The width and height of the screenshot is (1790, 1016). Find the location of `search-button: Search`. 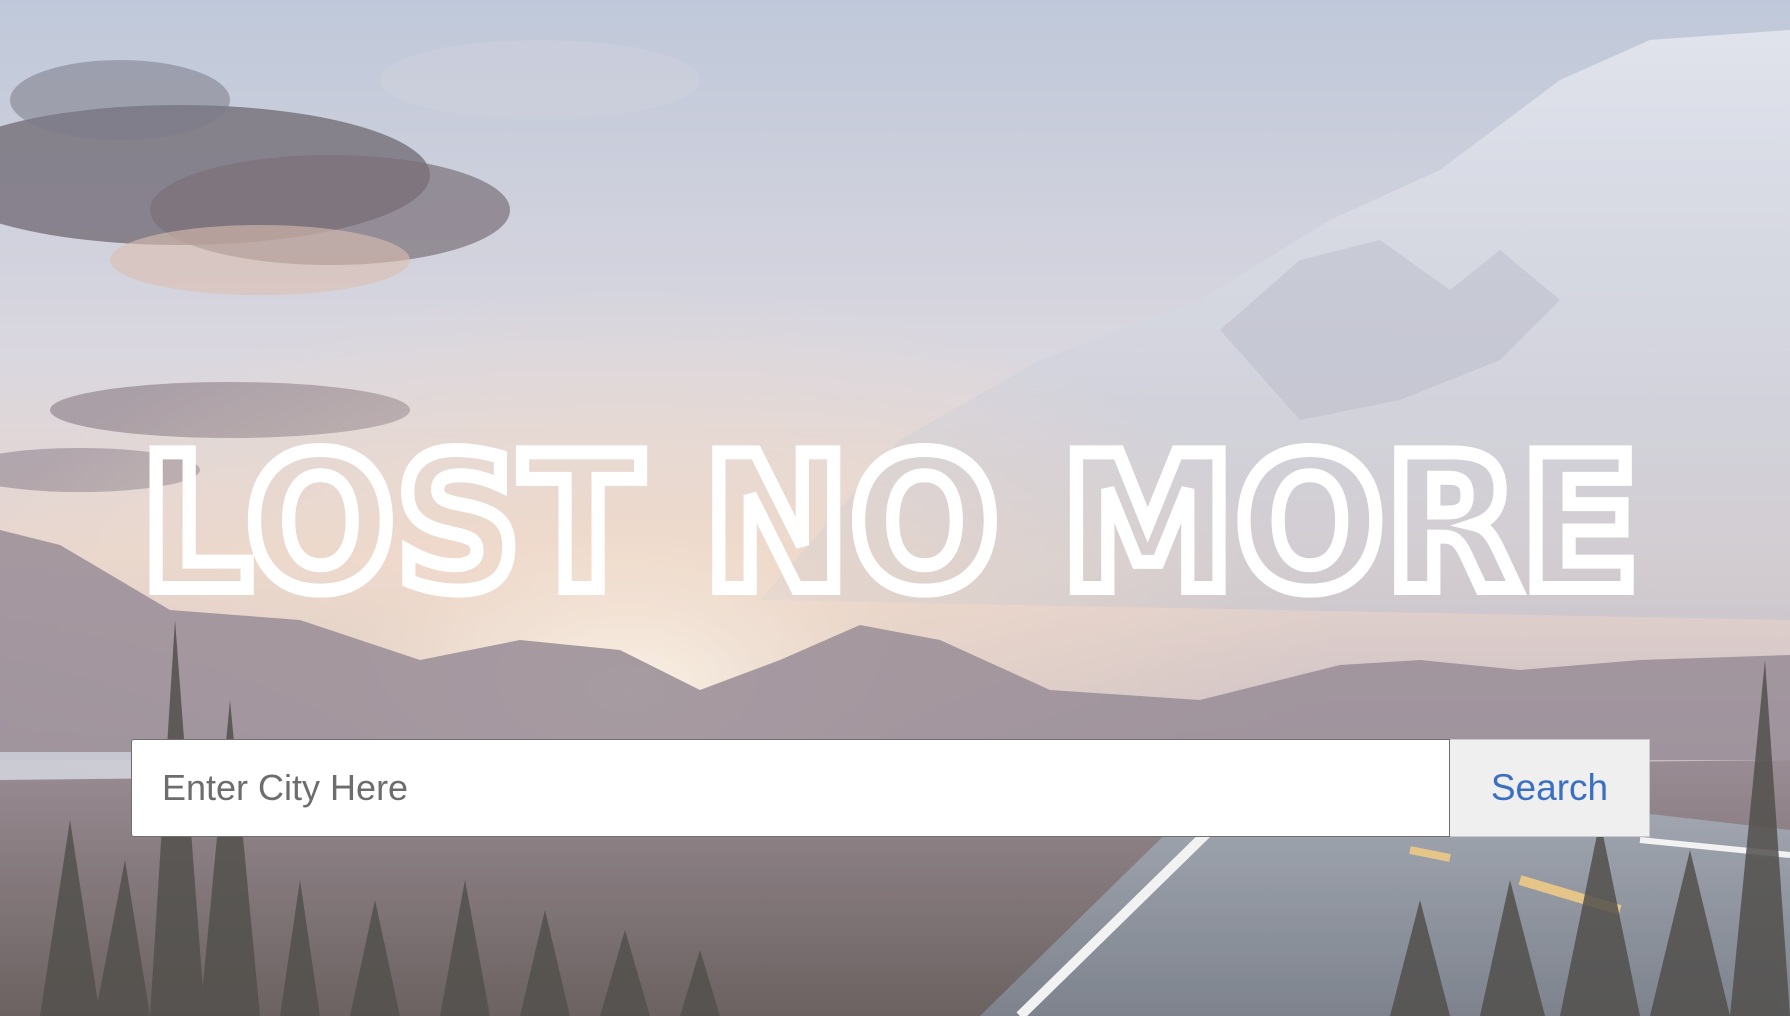

search-button: Search is located at coordinates (1550, 788).